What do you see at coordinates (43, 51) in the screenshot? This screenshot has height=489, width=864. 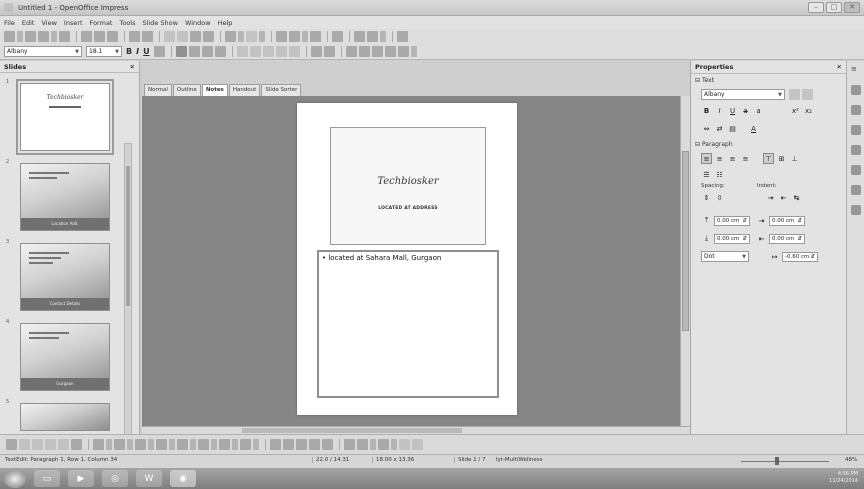 I see `font-name-combo: Albany ▼` at bounding box center [43, 51].